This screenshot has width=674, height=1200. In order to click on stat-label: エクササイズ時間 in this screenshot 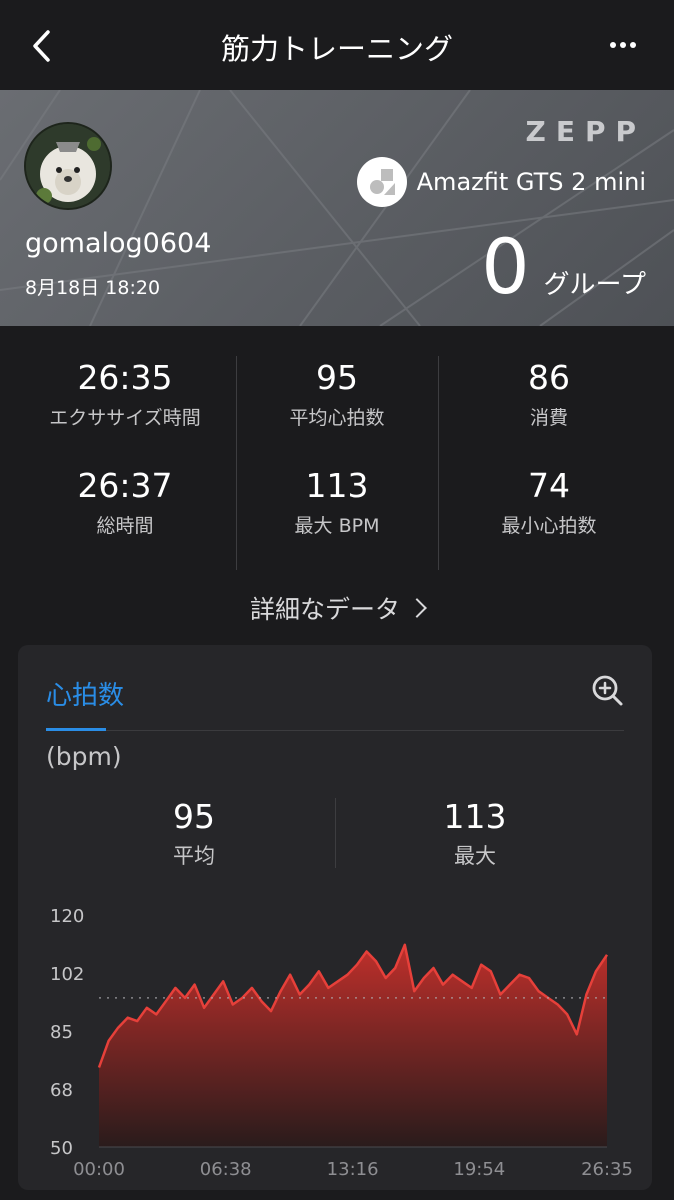, I will do `click(125, 418)`.